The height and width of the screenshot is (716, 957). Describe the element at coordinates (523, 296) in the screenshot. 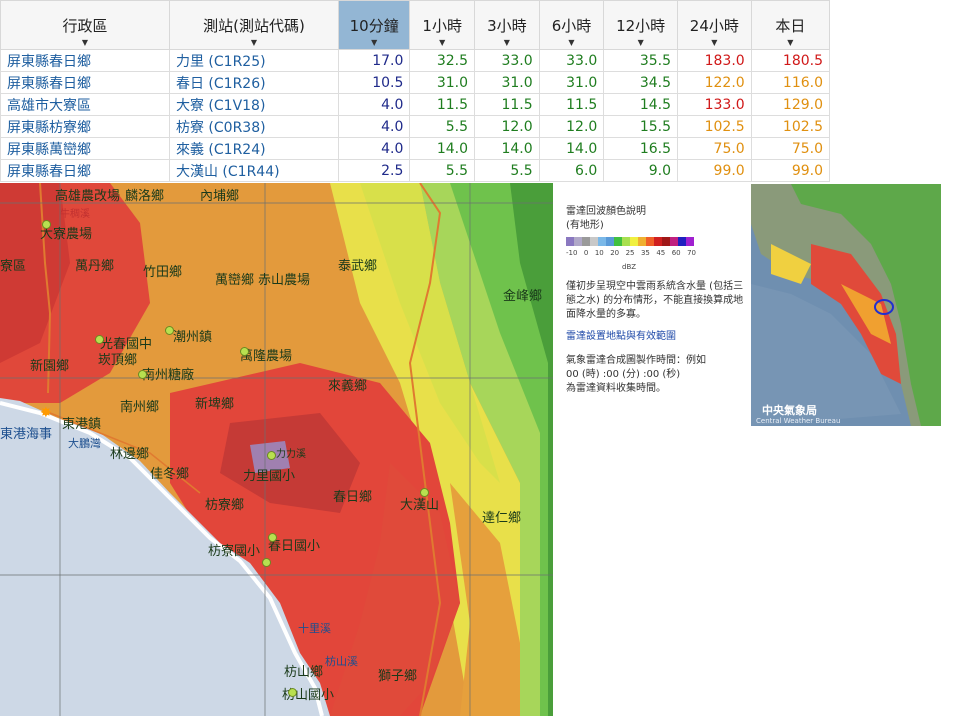

I see `map-label: 金峰鄉` at that location.